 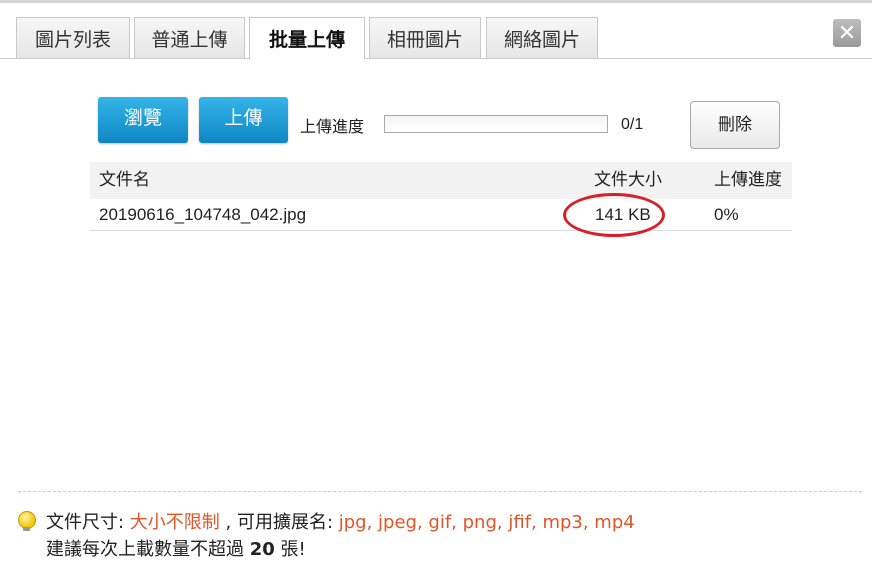 What do you see at coordinates (748, 180) in the screenshot?
I see `header-upload-progress: 上傳進度` at bounding box center [748, 180].